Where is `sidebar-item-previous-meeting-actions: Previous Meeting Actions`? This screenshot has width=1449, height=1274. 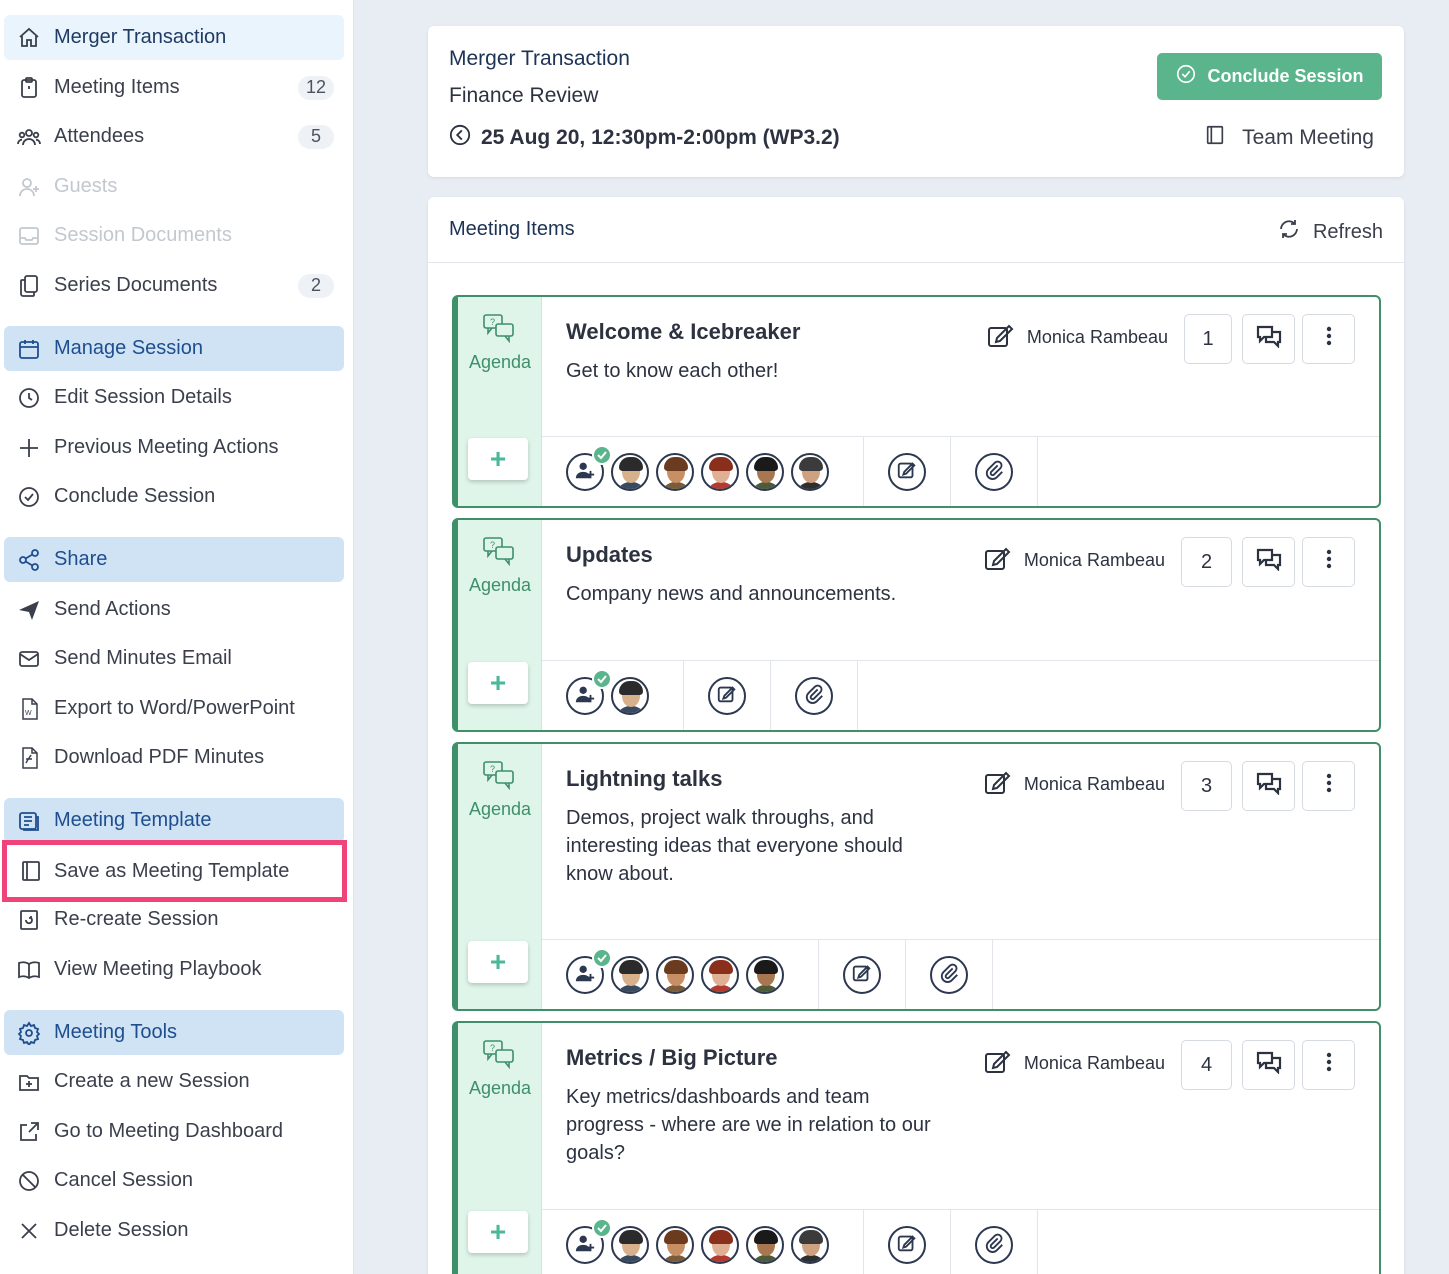 sidebar-item-previous-meeting-actions: Previous Meeting Actions is located at coordinates (174, 447).